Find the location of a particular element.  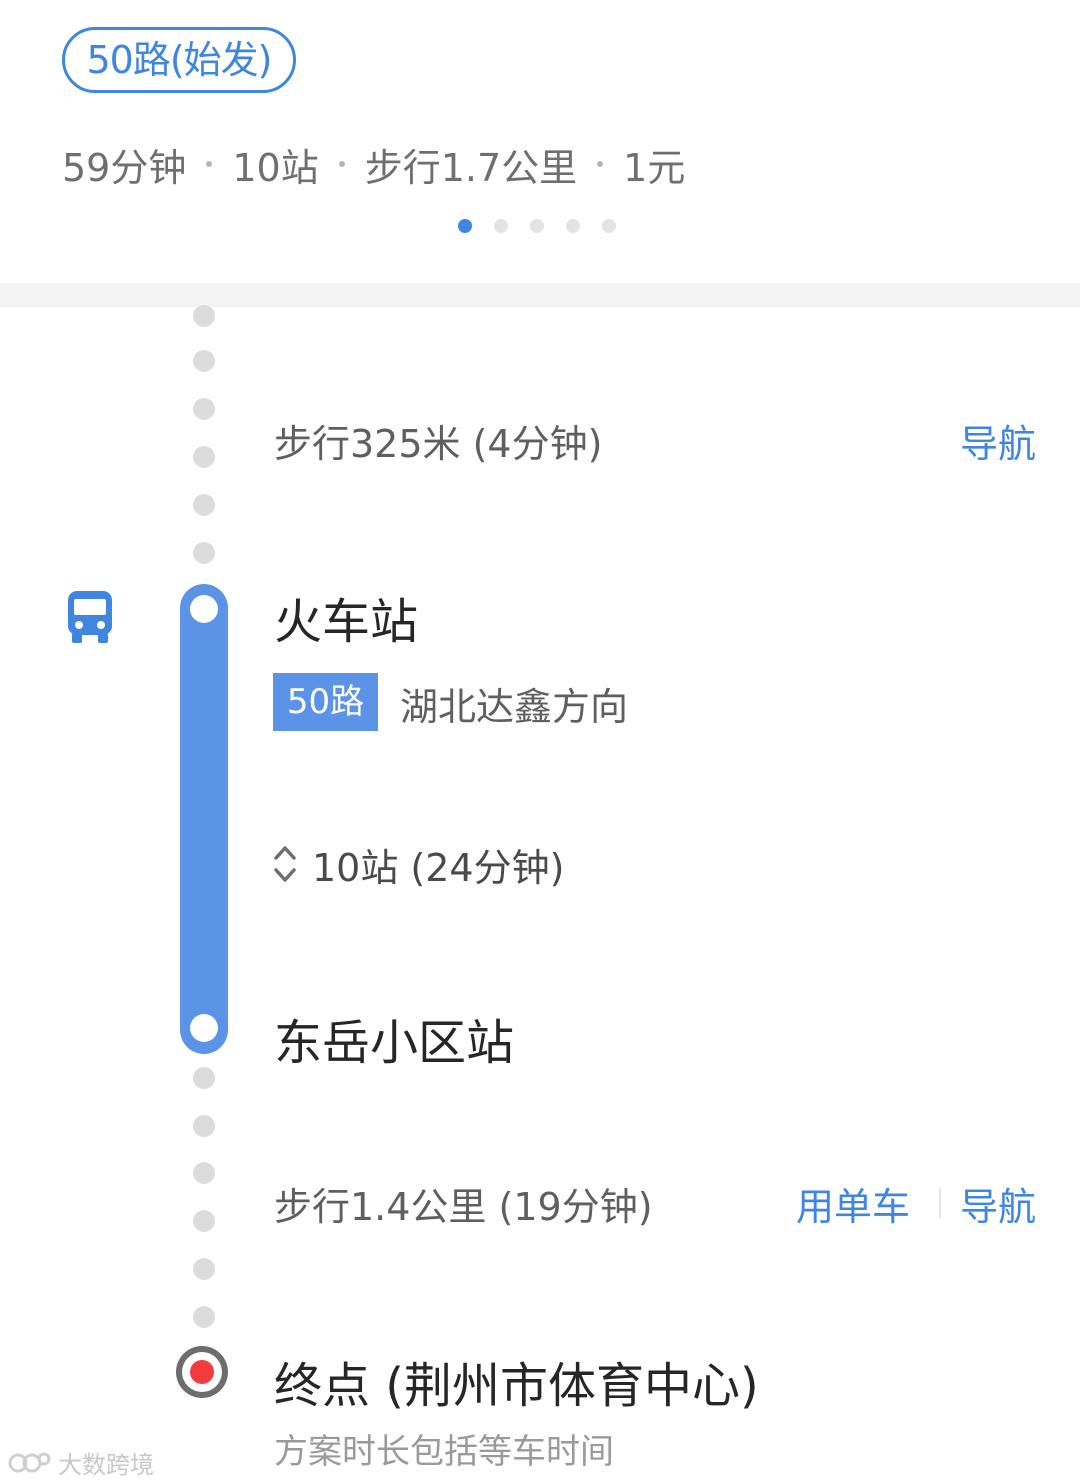

alight-stop-marker is located at coordinates (204, 1028).